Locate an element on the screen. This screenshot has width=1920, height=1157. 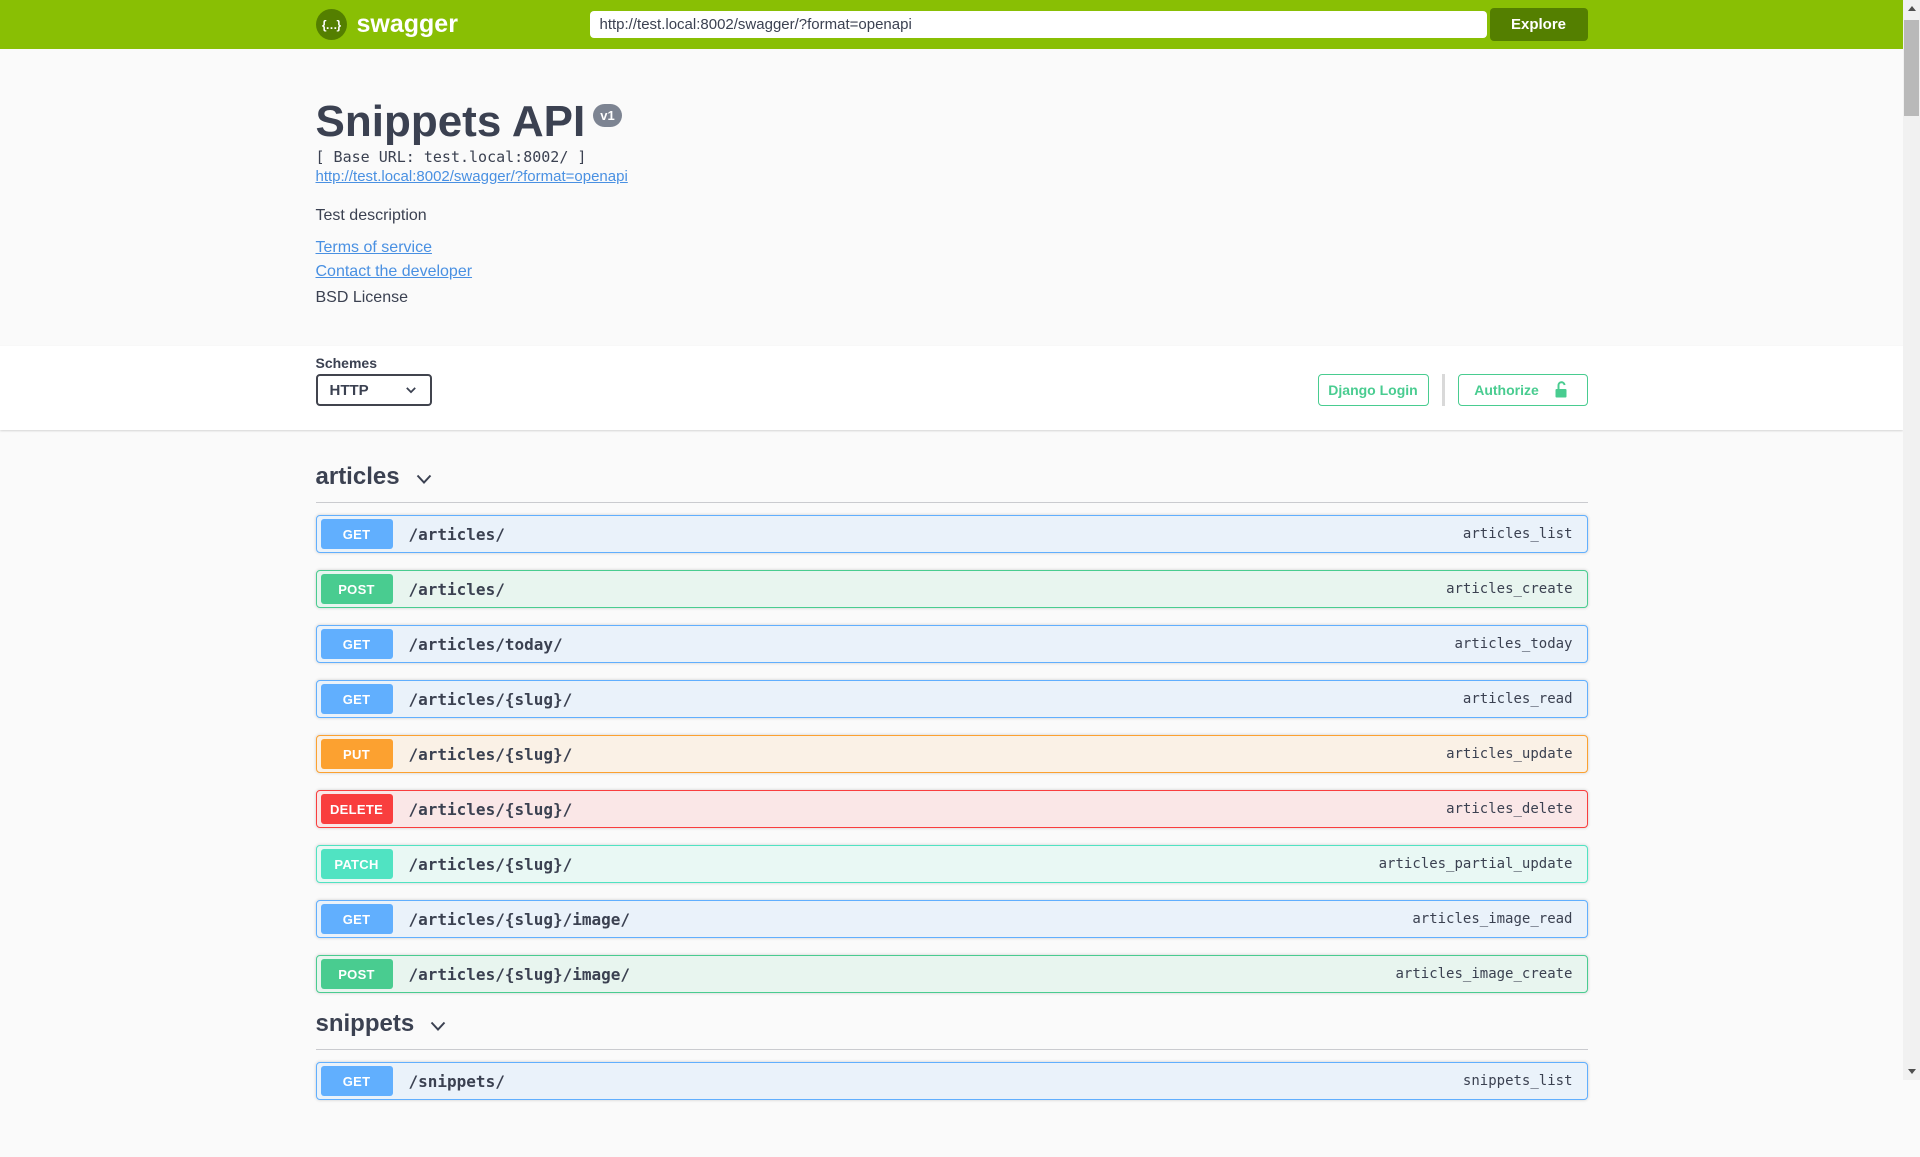
tag-section-snippets: snippets GET/snippets/snippets_list is located at coordinates (951, 1055).